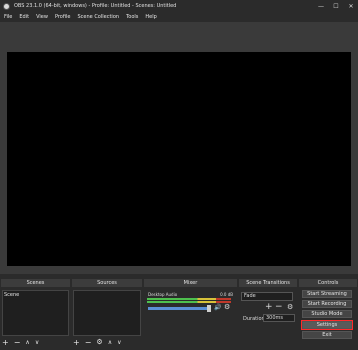 This screenshot has width=358, height=350. I want to click on sources-dock: Sources + − ⚙ ∧ ∨, so click(107, 314).